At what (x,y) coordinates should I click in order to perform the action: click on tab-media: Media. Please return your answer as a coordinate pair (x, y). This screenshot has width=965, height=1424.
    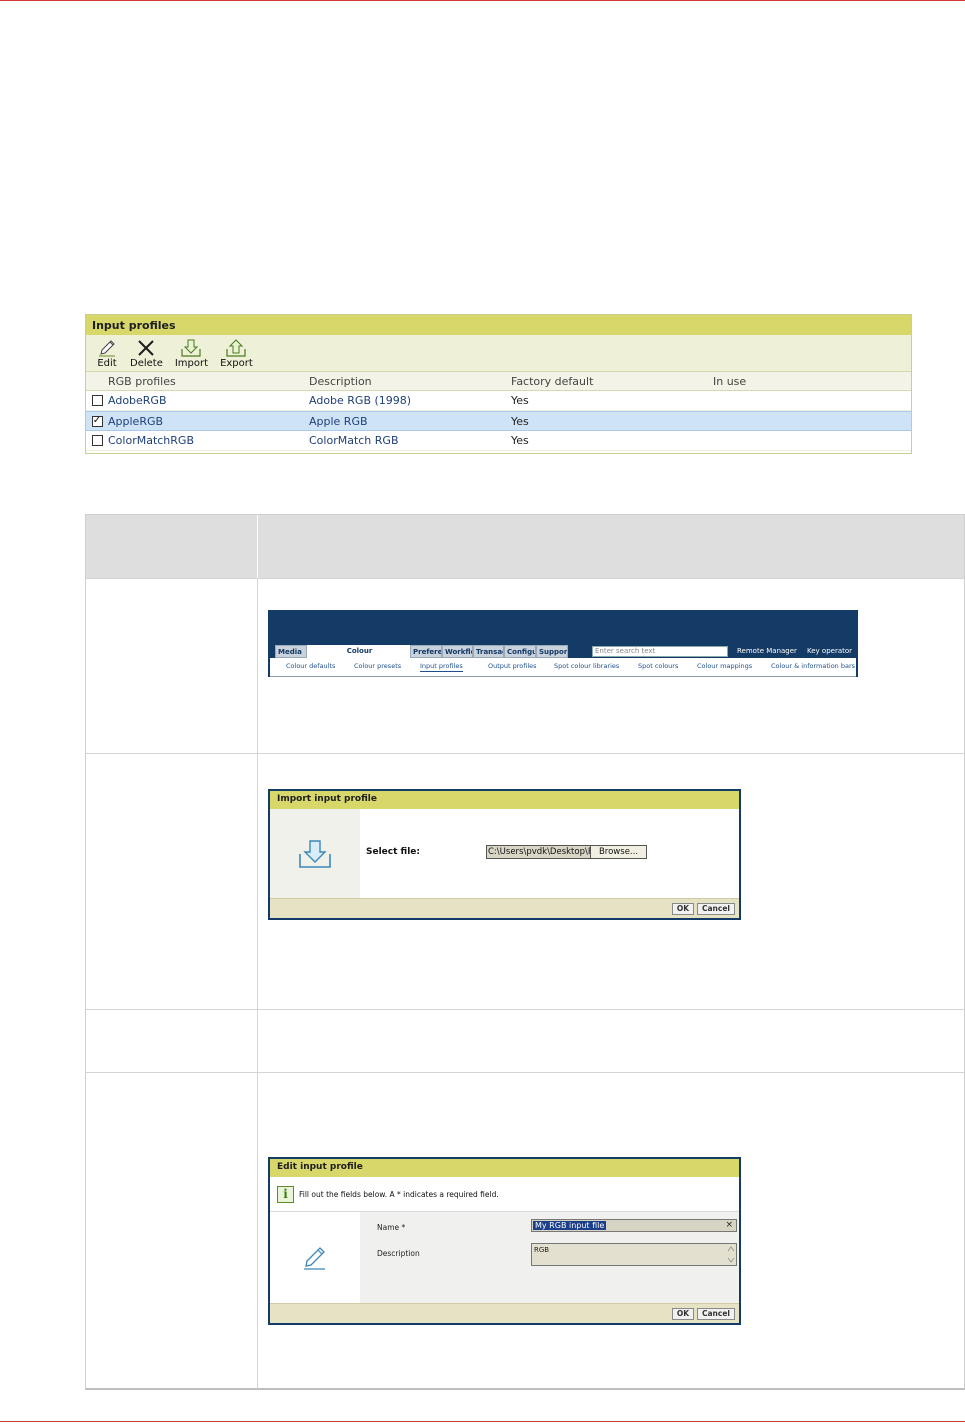
    Looking at the image, I should click on (291, 651).